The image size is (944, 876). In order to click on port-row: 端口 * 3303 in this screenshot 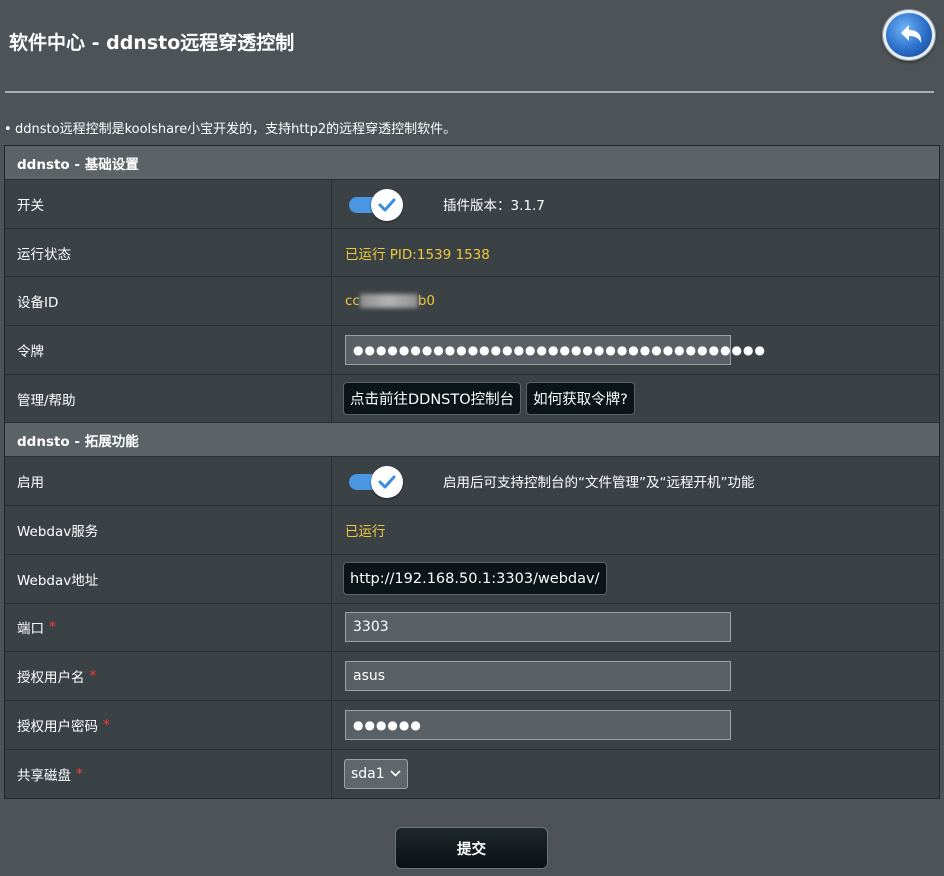, I will do `click(472, 628)`.